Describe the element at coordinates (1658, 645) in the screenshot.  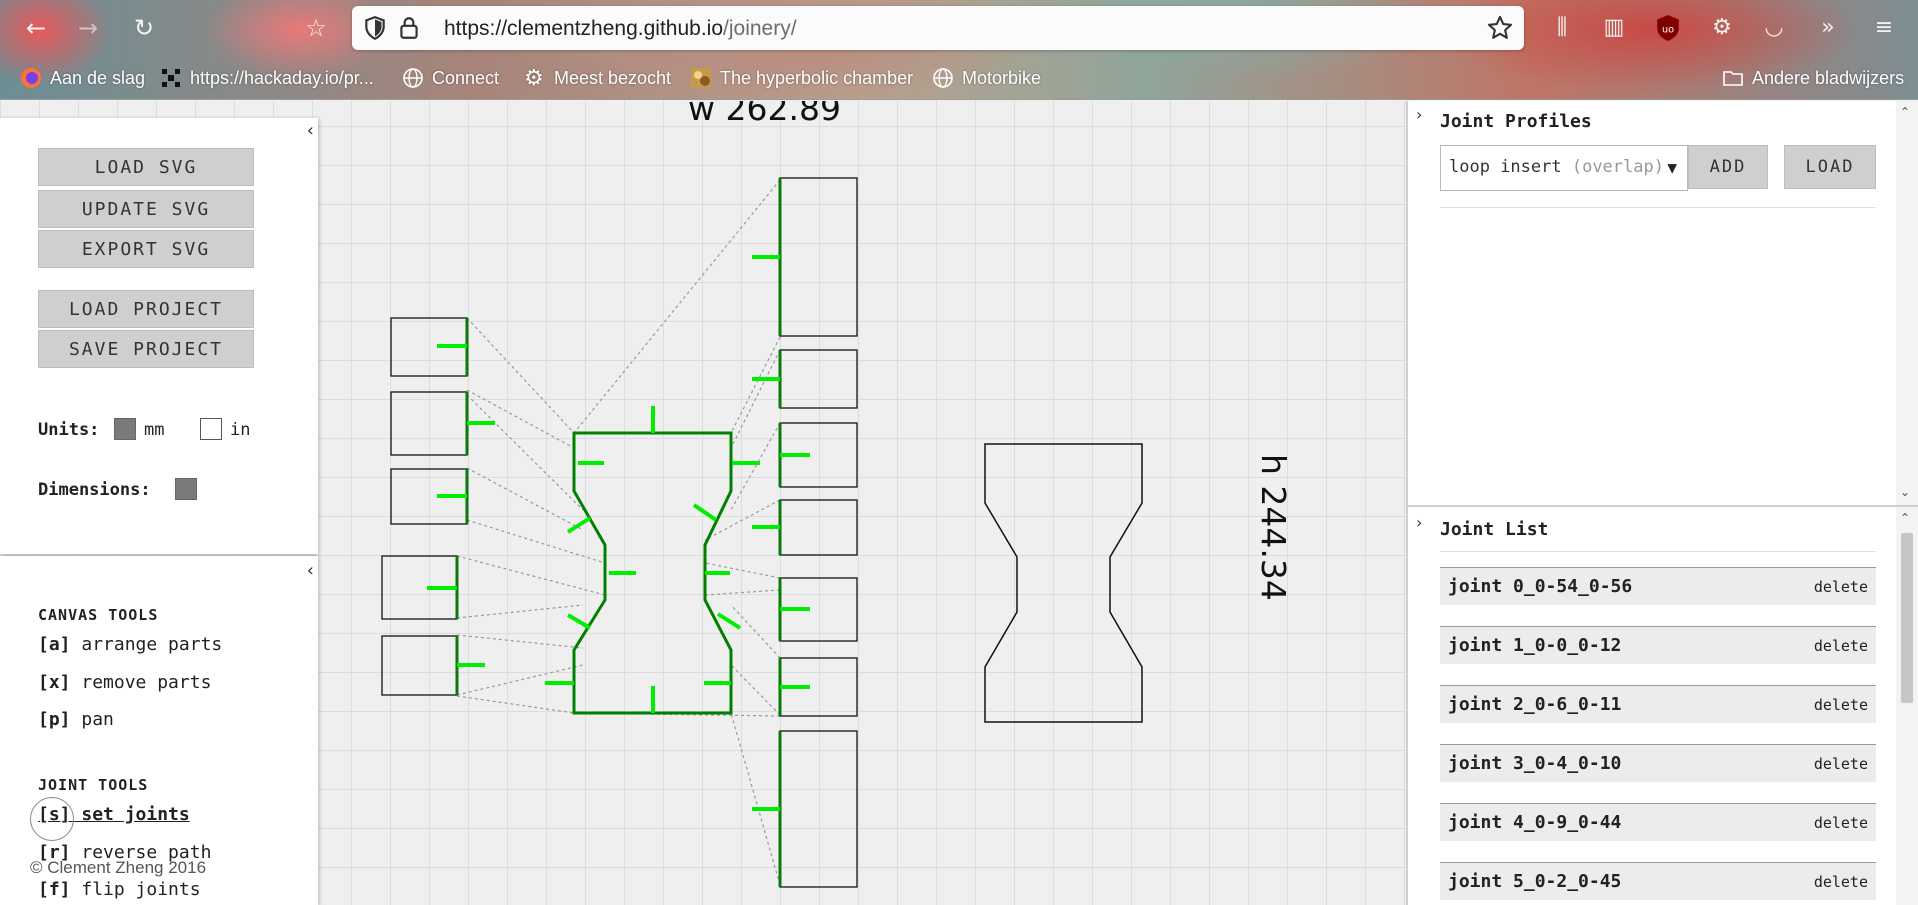
I see `joint-row: joint 1_0-0_0-12 delete` at that location.